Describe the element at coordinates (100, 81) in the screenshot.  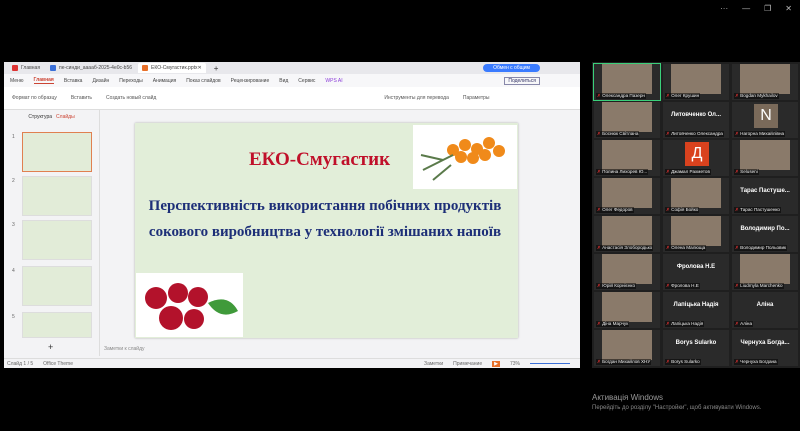
I see `menu-design: Дизайн` at that location.